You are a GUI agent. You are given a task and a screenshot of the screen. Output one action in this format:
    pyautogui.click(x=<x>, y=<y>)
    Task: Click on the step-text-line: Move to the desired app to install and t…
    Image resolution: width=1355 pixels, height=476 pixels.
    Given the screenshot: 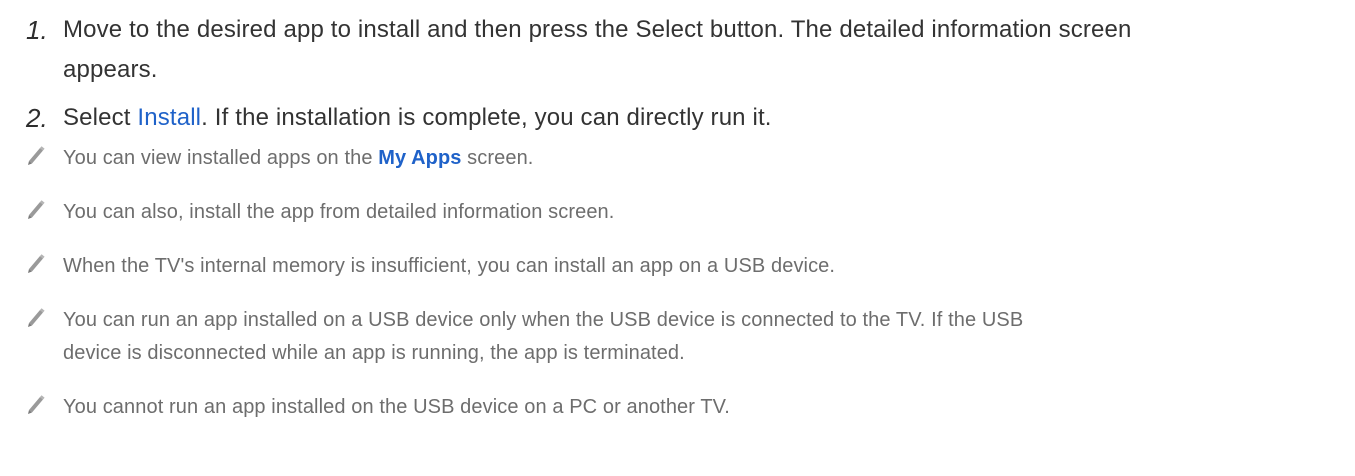 What is the action you would take?
    pyautogui.click(x=597, y=29)
    